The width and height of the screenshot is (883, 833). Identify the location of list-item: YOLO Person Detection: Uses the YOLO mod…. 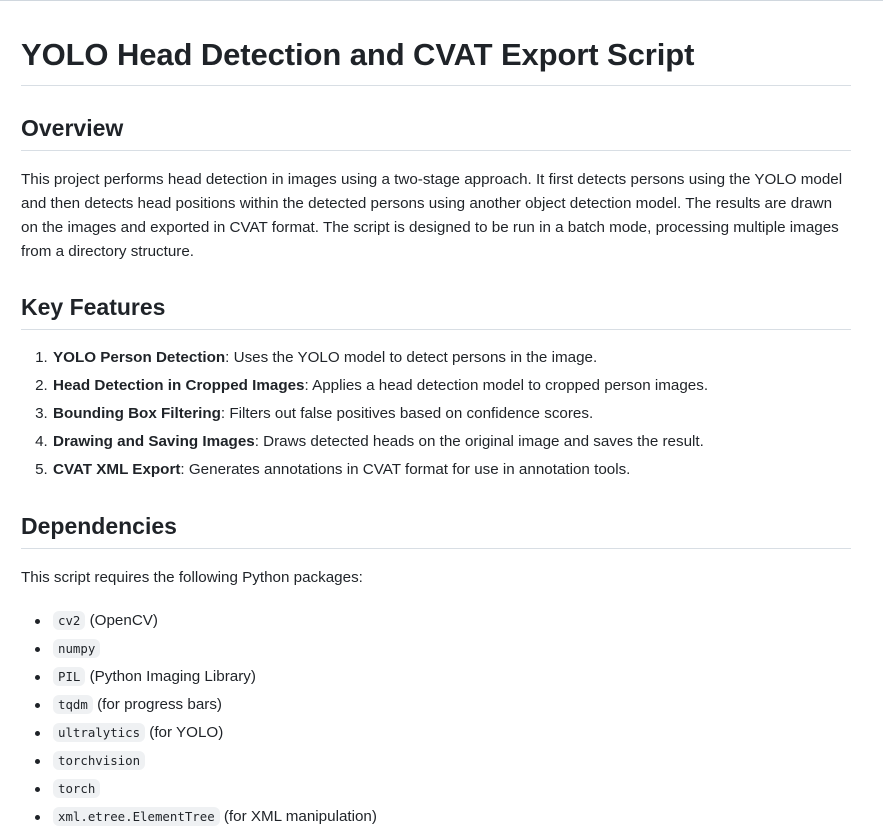
(451, 358).